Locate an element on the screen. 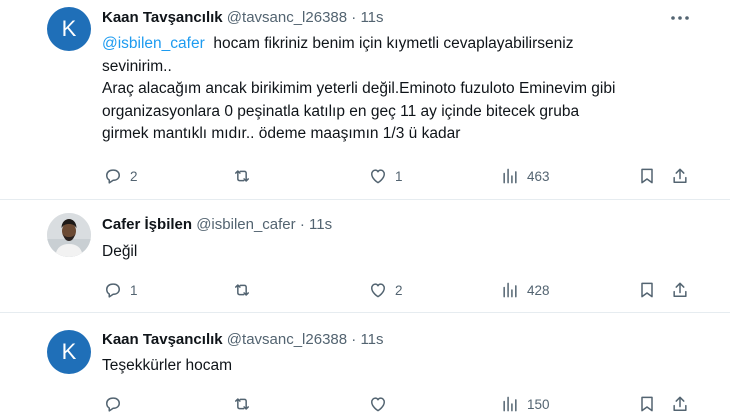  tweet-text: Değil is located at coordinates (402, 252).